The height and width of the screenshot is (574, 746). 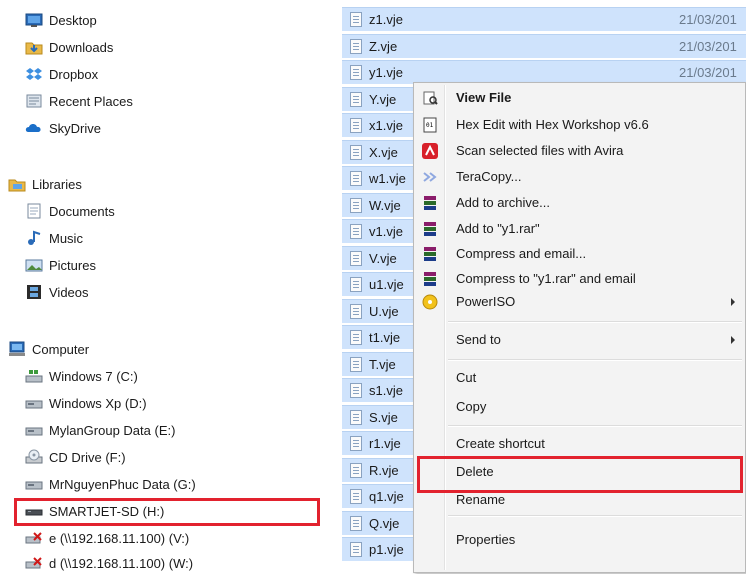 I want to click on nav-item-dropbox: Dropbox, so click(x=61, y=74).